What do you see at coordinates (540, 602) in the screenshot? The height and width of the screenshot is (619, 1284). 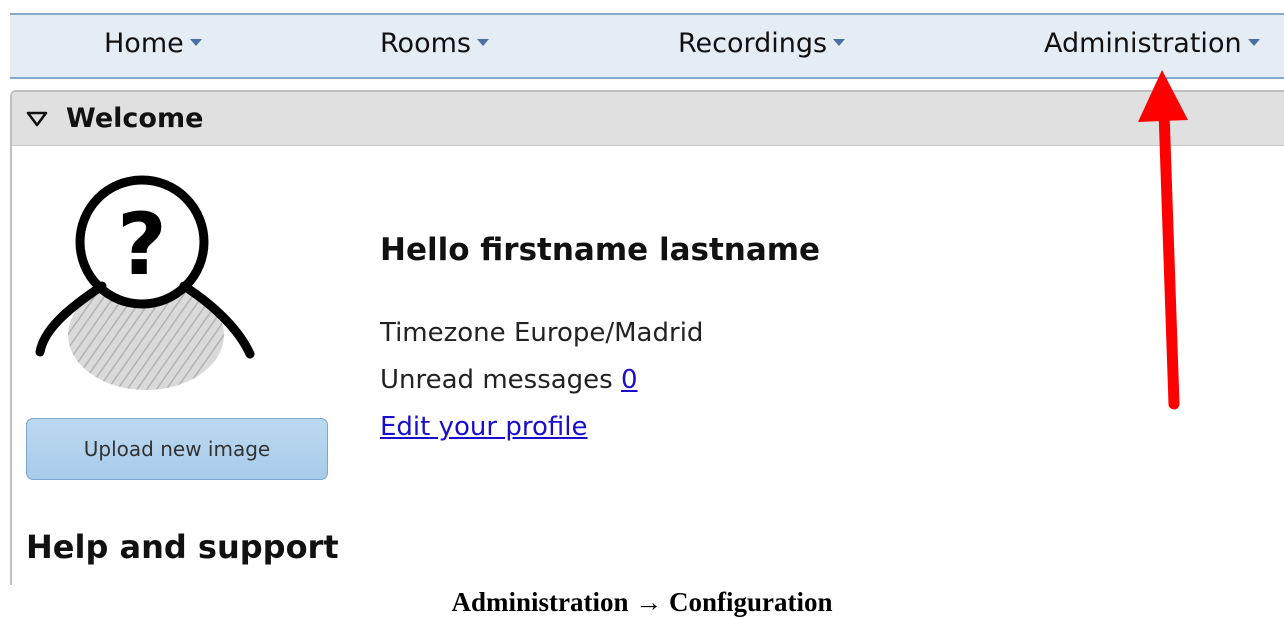 I see `caption-from: Administration` at bounding box center [540, 602].